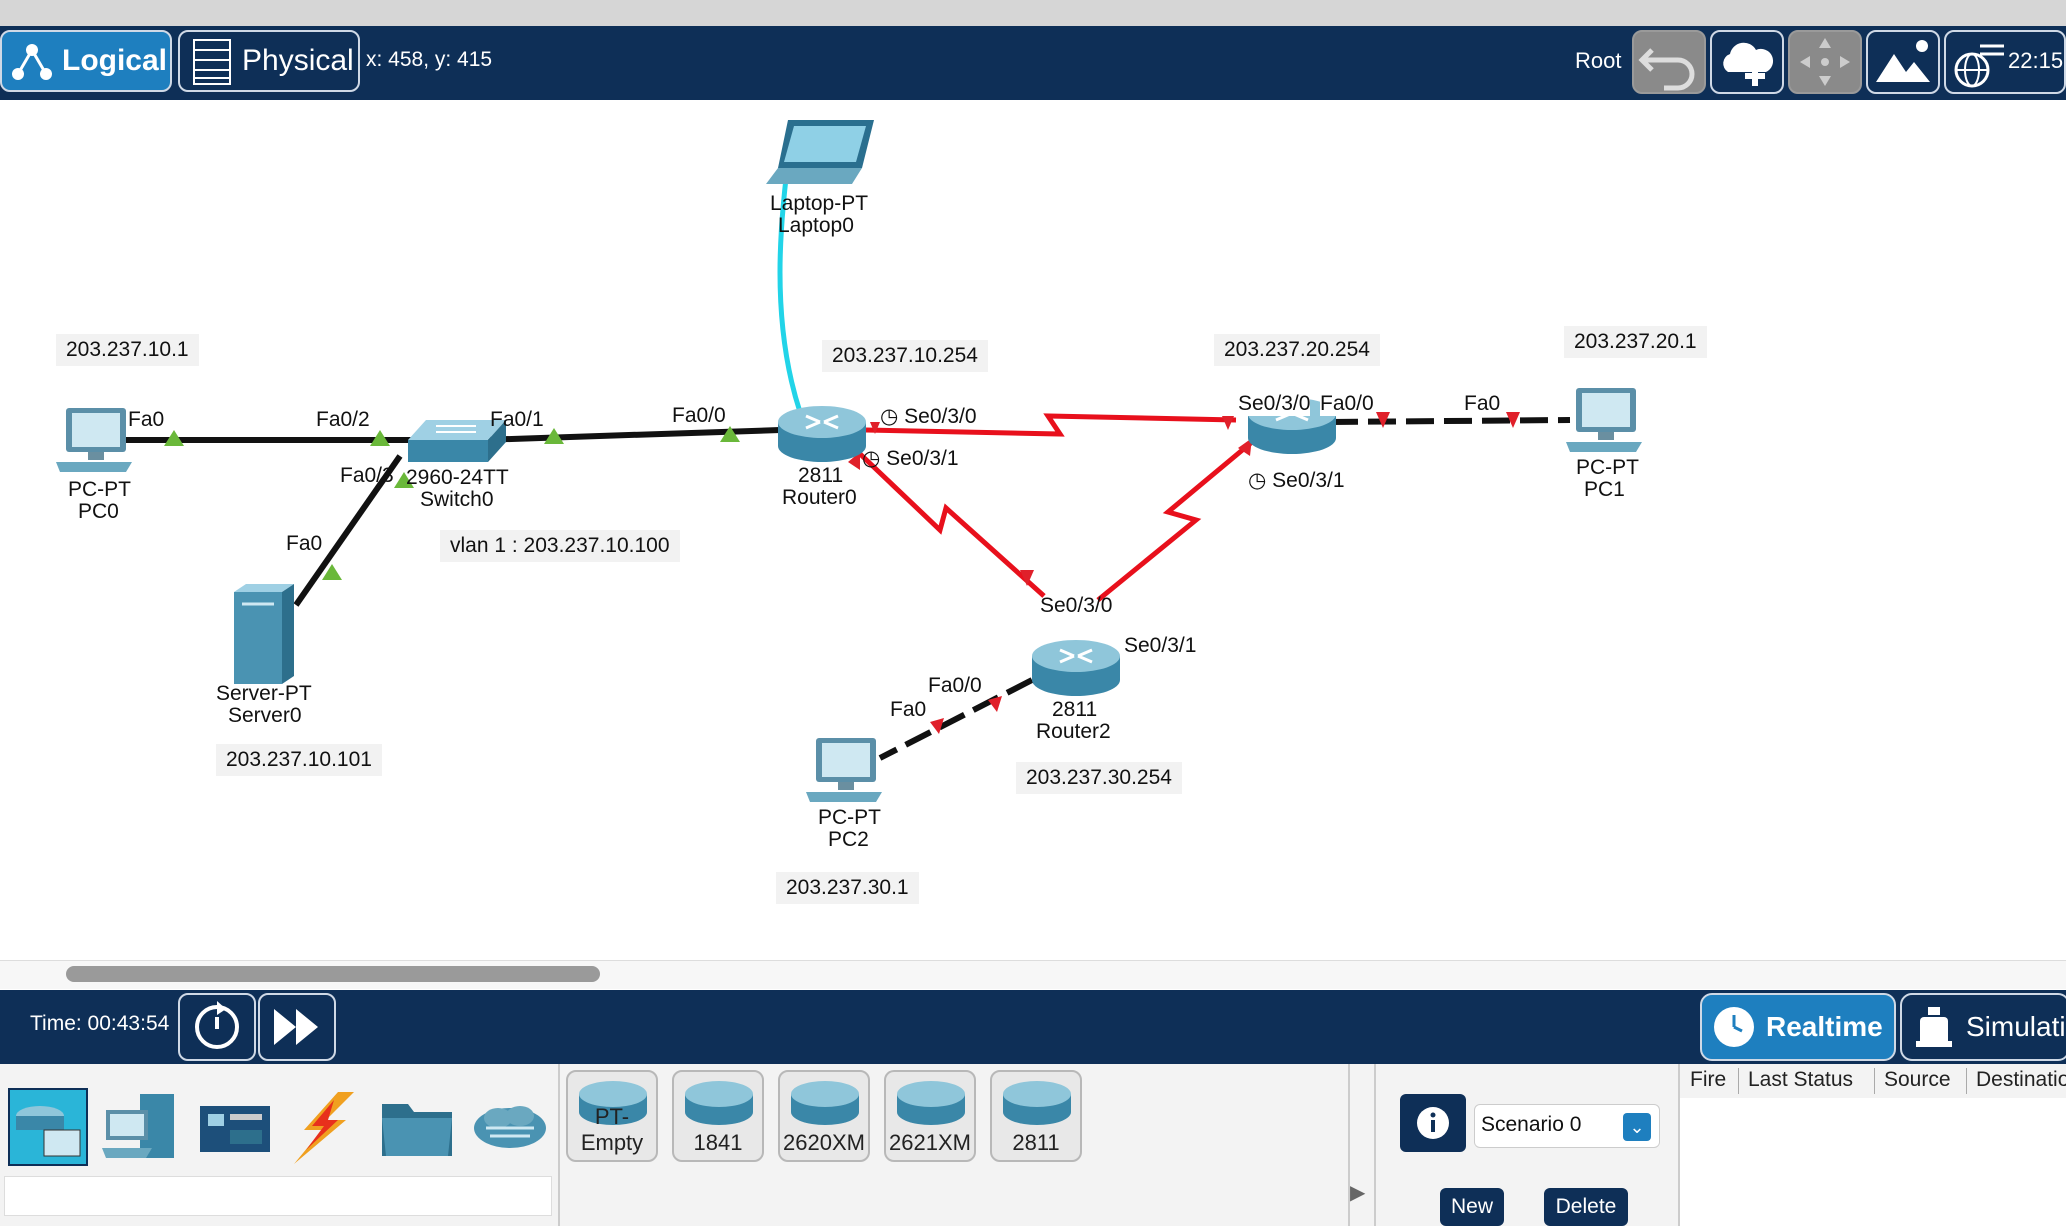 The width and height of the screenshot is (2066, 1226). What do you see at coordinates (819, 203) in the screenshot?
I see `laptop0-type-label: Laptop-PT` at bounding box center [819, 203].